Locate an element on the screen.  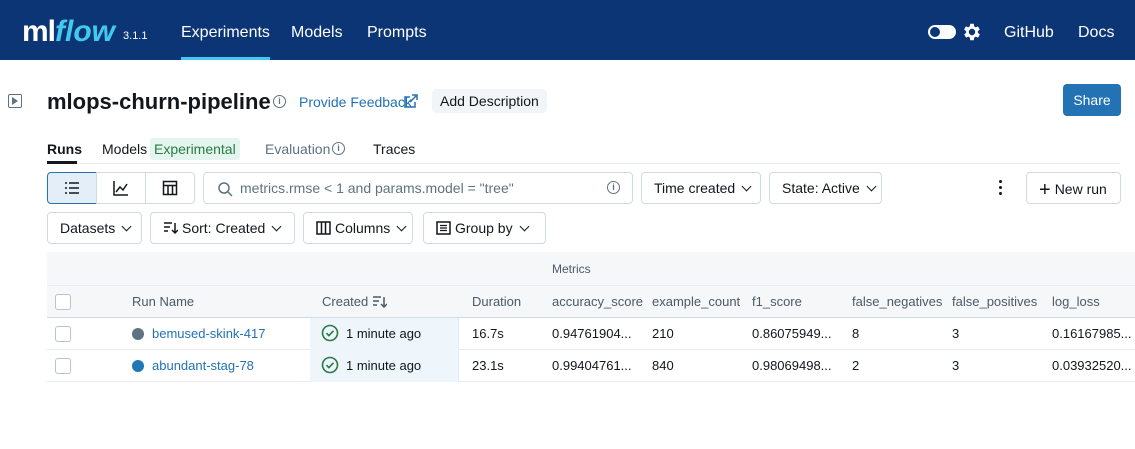
datasets-label: Datasets is located at coordinates (88, 228).